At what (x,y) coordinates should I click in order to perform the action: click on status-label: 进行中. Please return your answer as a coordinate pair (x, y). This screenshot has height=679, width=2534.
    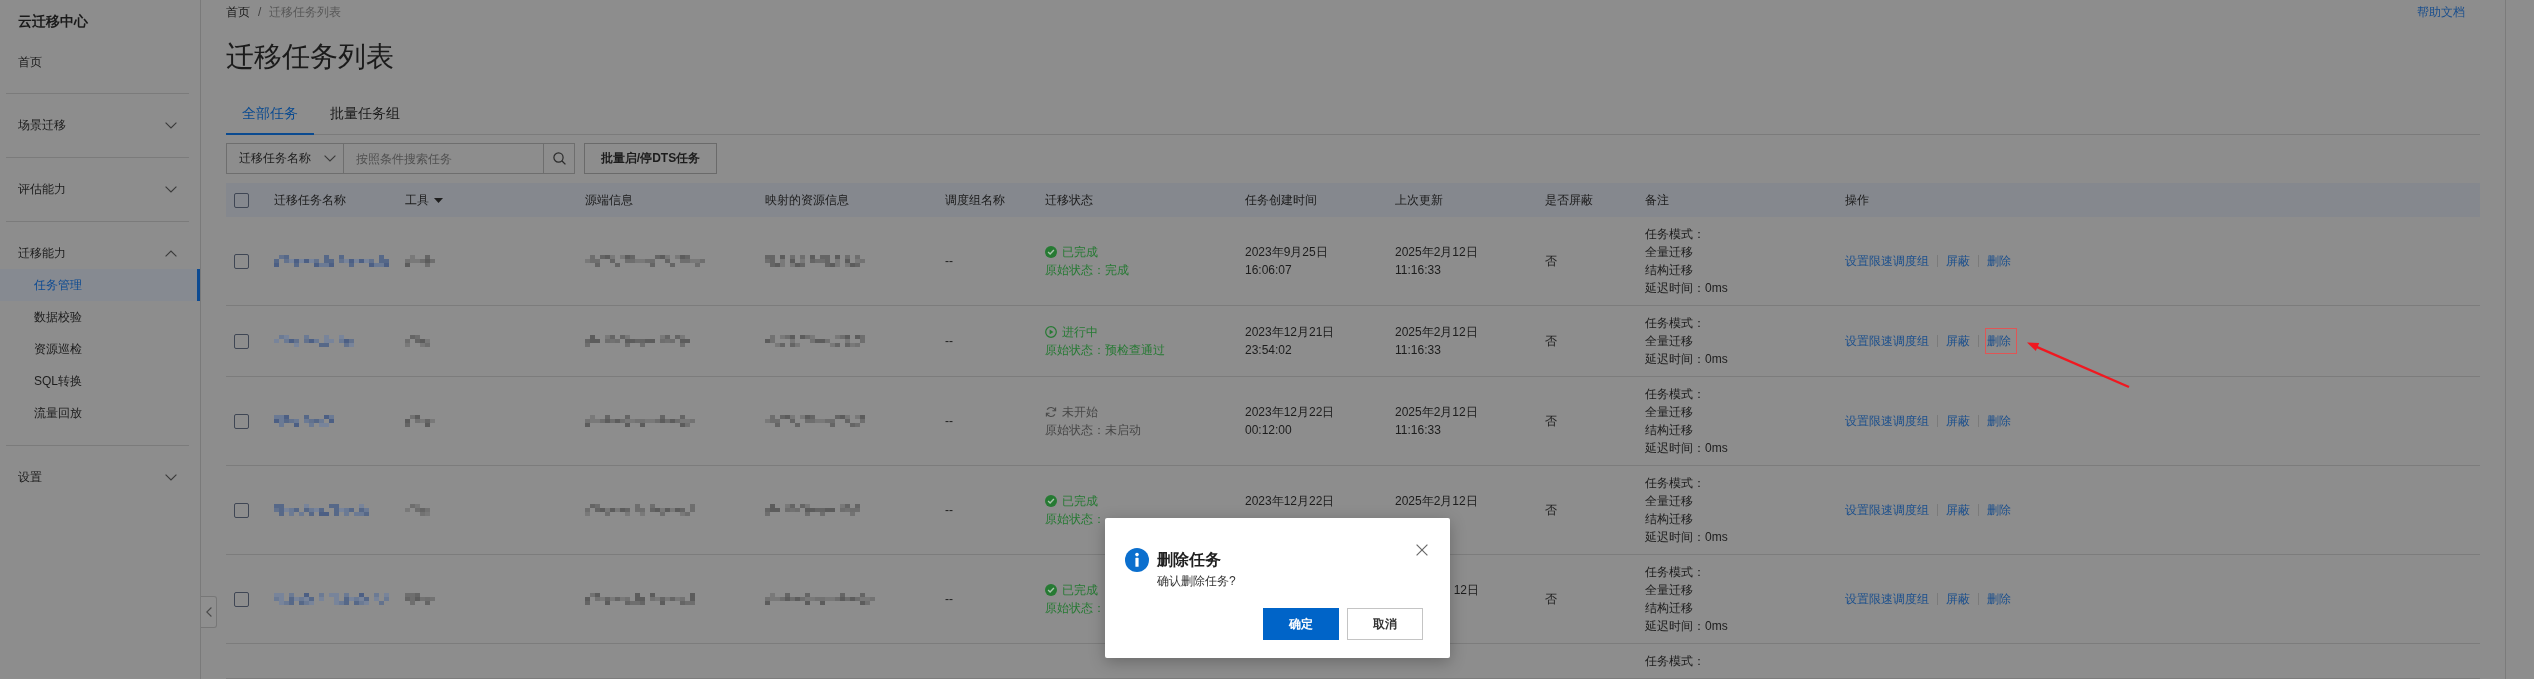
    Looking at the image, I should click on (1080, 332).